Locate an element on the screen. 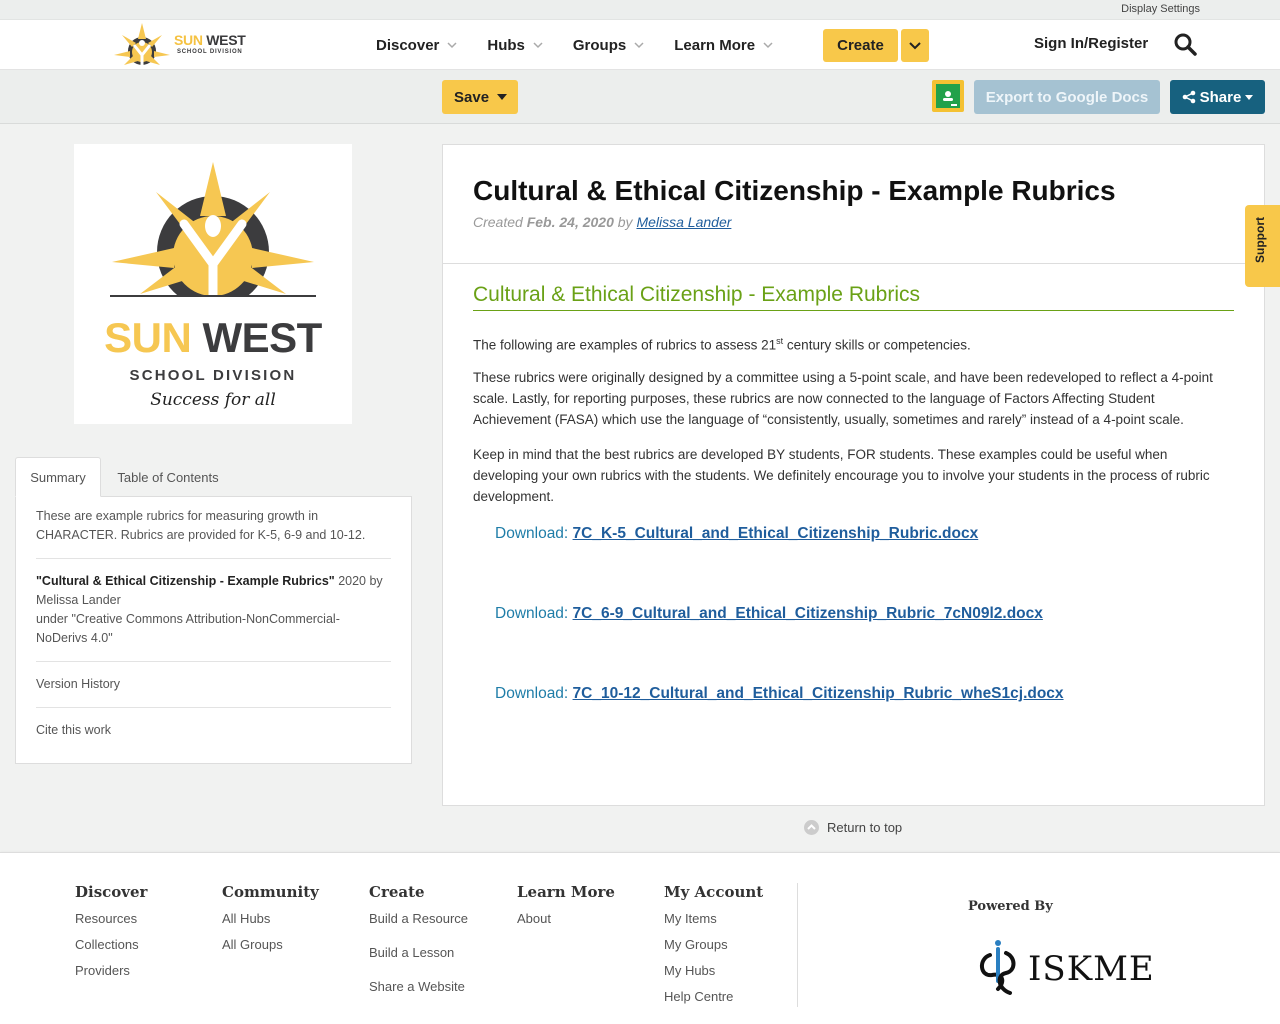 This screenshot has width=1280, height=1024. thumbnail-division-text: SCHOOL DIVISION is located at coordinates (213, 375).